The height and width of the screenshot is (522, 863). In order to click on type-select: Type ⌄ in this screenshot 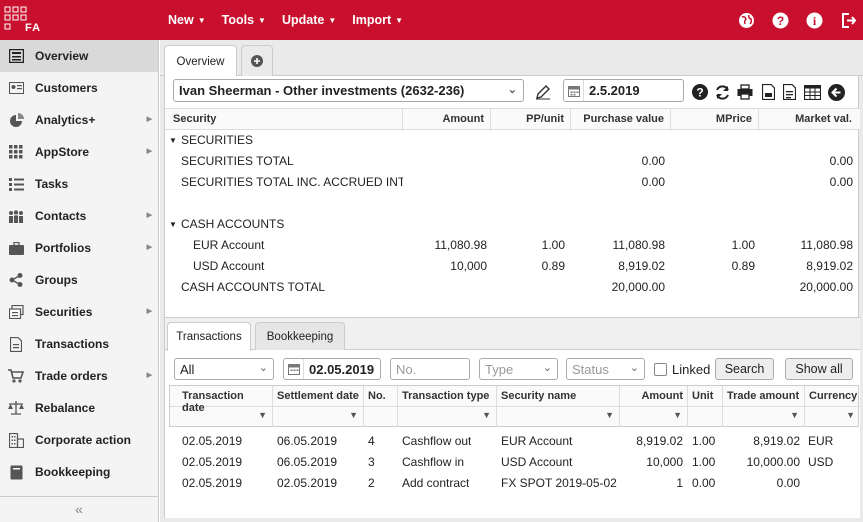, I will do `click(518, 369)`.